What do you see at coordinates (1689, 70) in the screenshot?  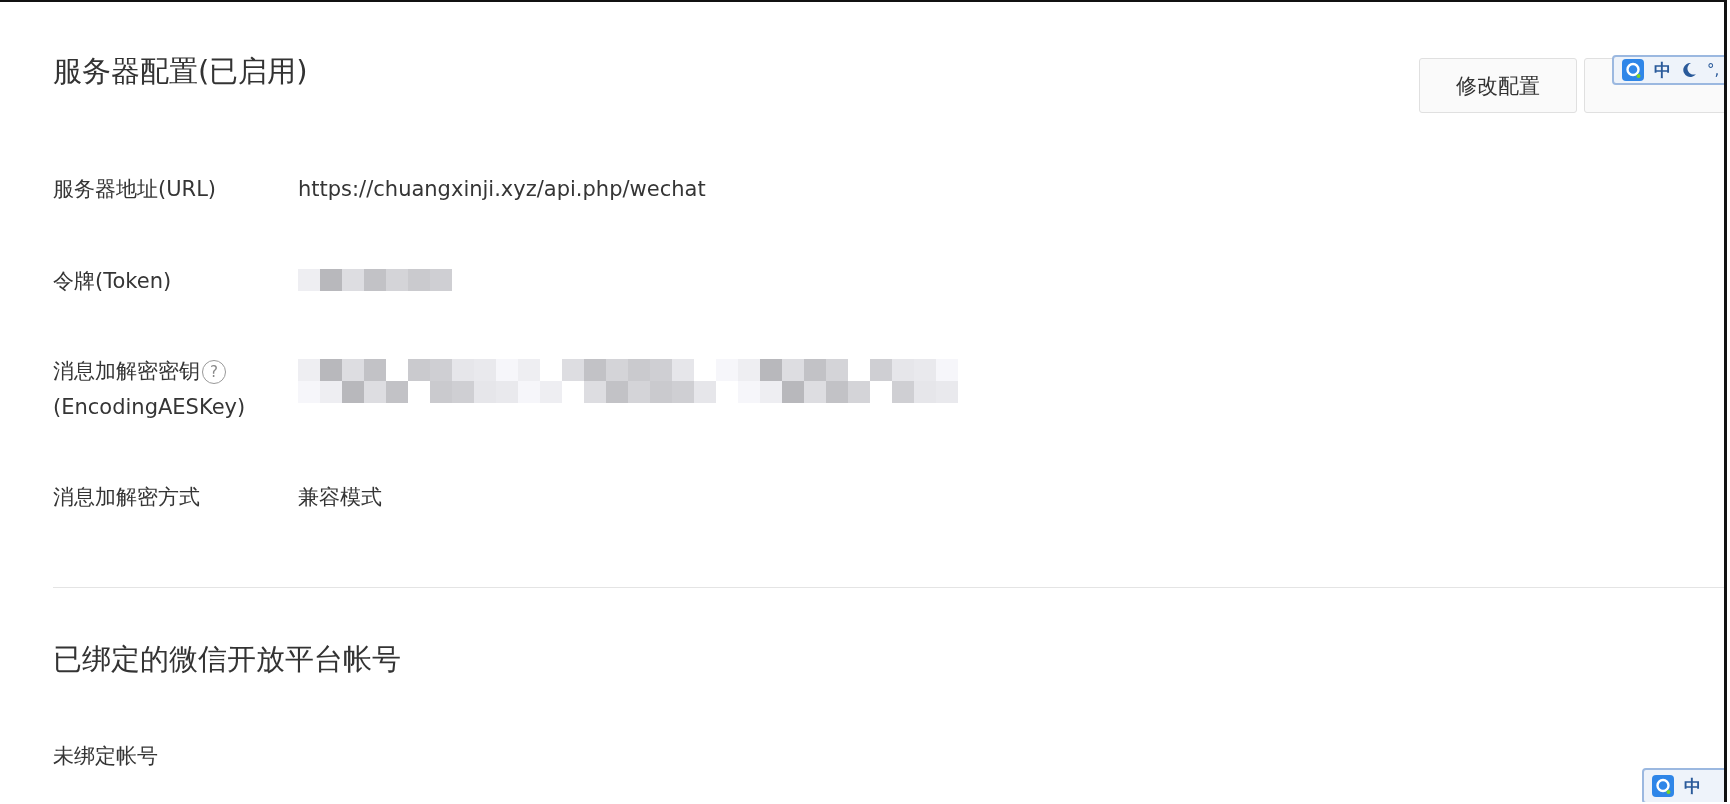 I see `moon-icon` at bounding box center [1689, 70].